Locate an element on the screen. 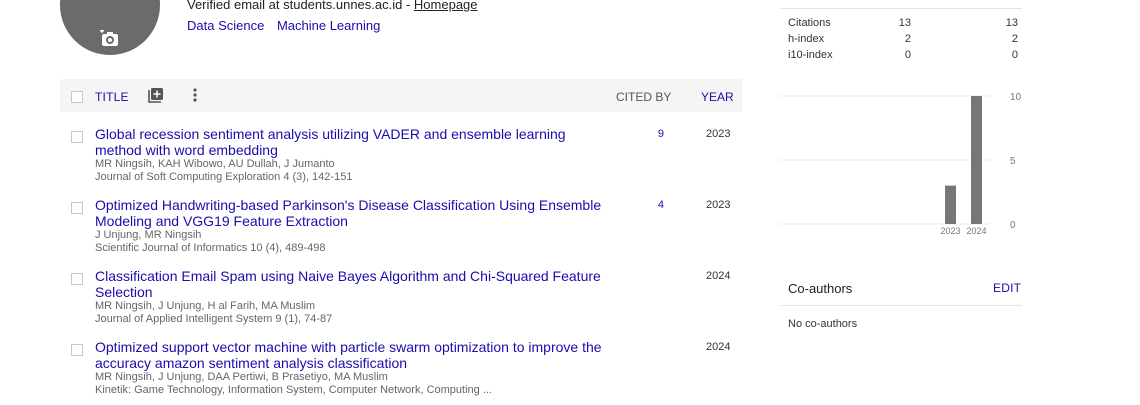 Image resolution: width=1140 pixels, height=405 pixels. camera-icon is located at coordinates (110, 38).